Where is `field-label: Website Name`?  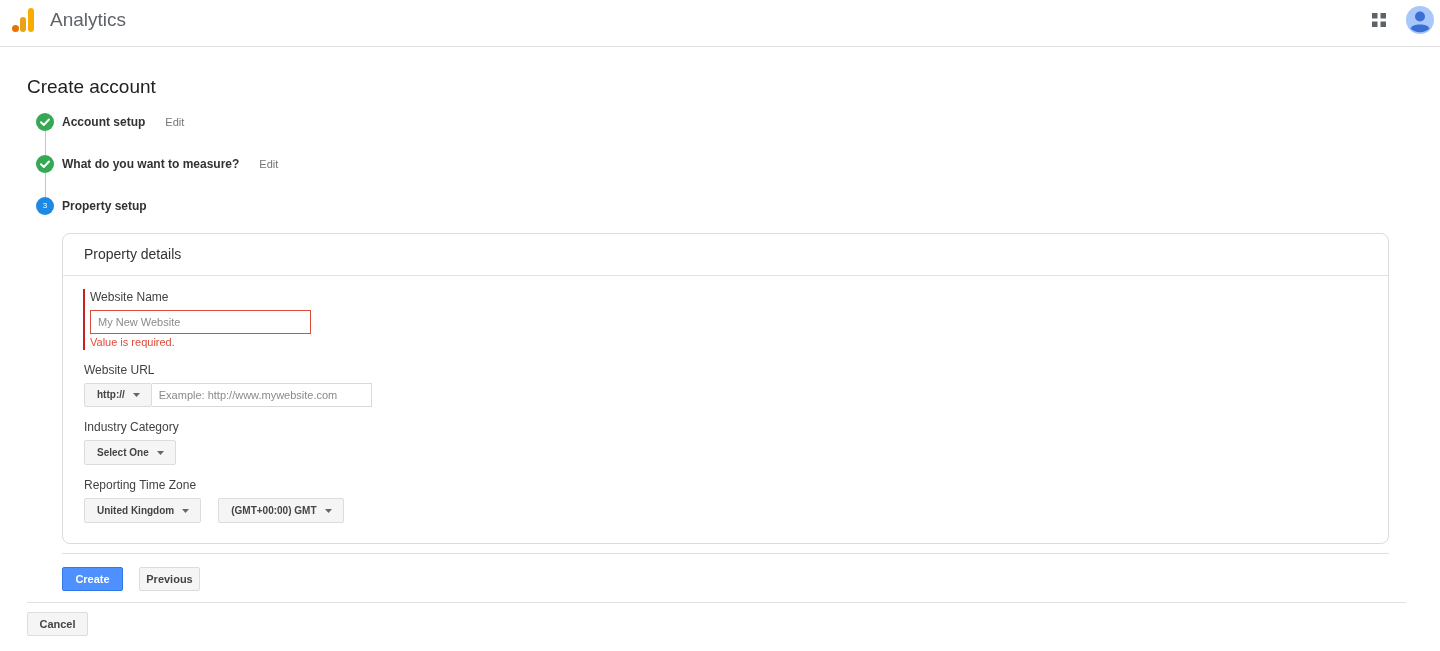
field-label: Website Name is located at coordinates (129, 297).